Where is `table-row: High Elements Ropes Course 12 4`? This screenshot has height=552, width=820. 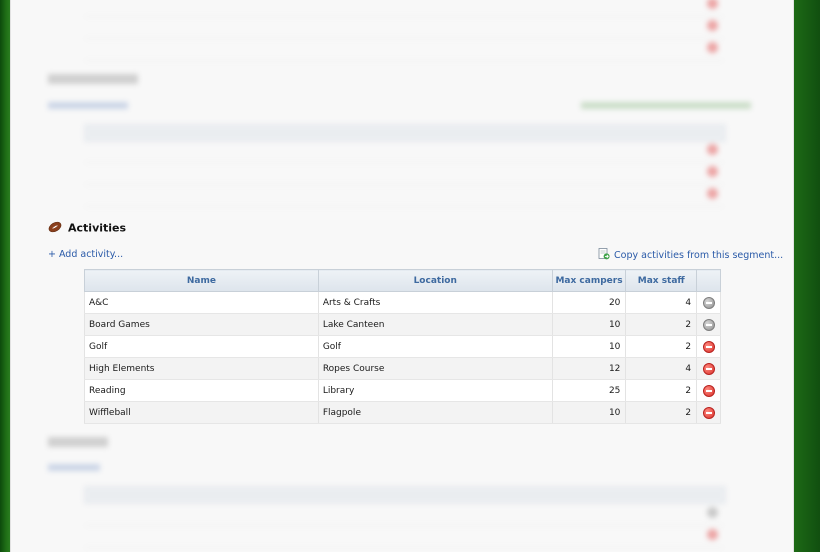 table-row: High Elements Ropes Course 12 4 is located at coordinates (402, 368).